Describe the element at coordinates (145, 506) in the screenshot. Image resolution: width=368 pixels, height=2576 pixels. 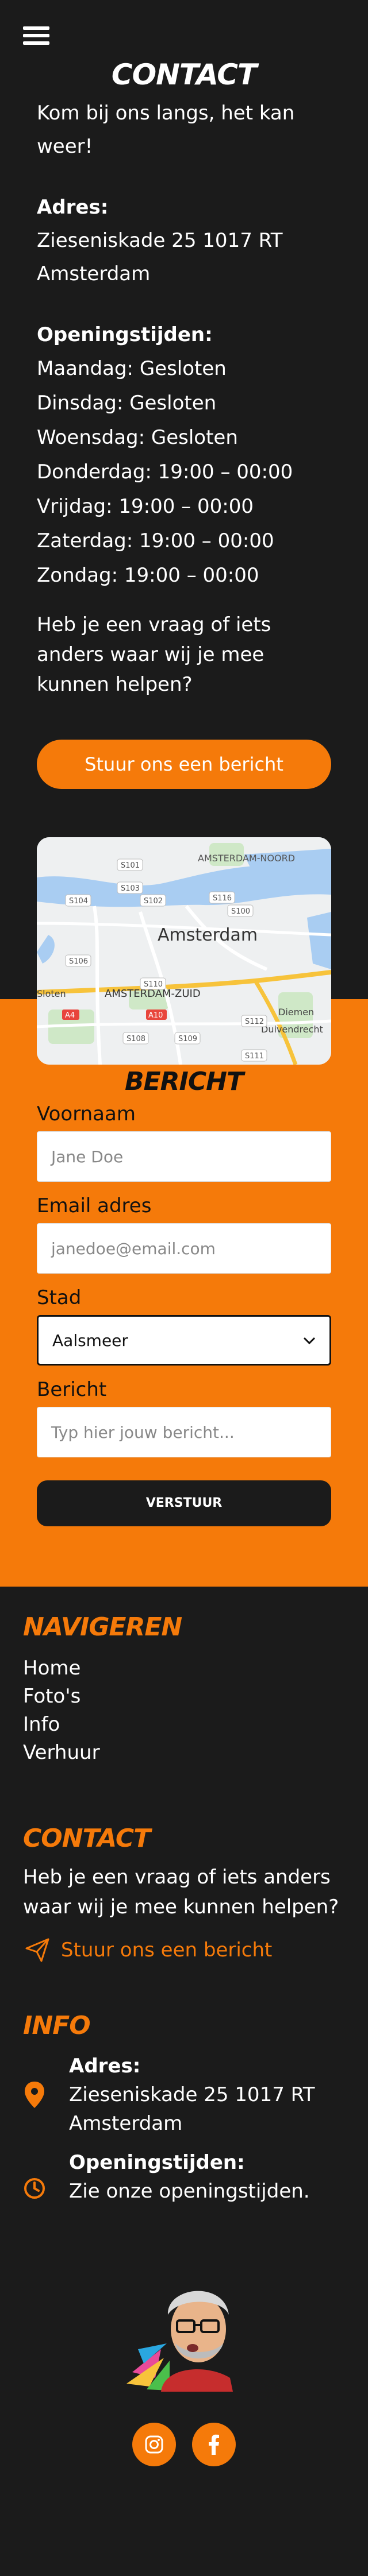
I see `hours-item: Vrijdag: 19:00 – 00:00` at that location.